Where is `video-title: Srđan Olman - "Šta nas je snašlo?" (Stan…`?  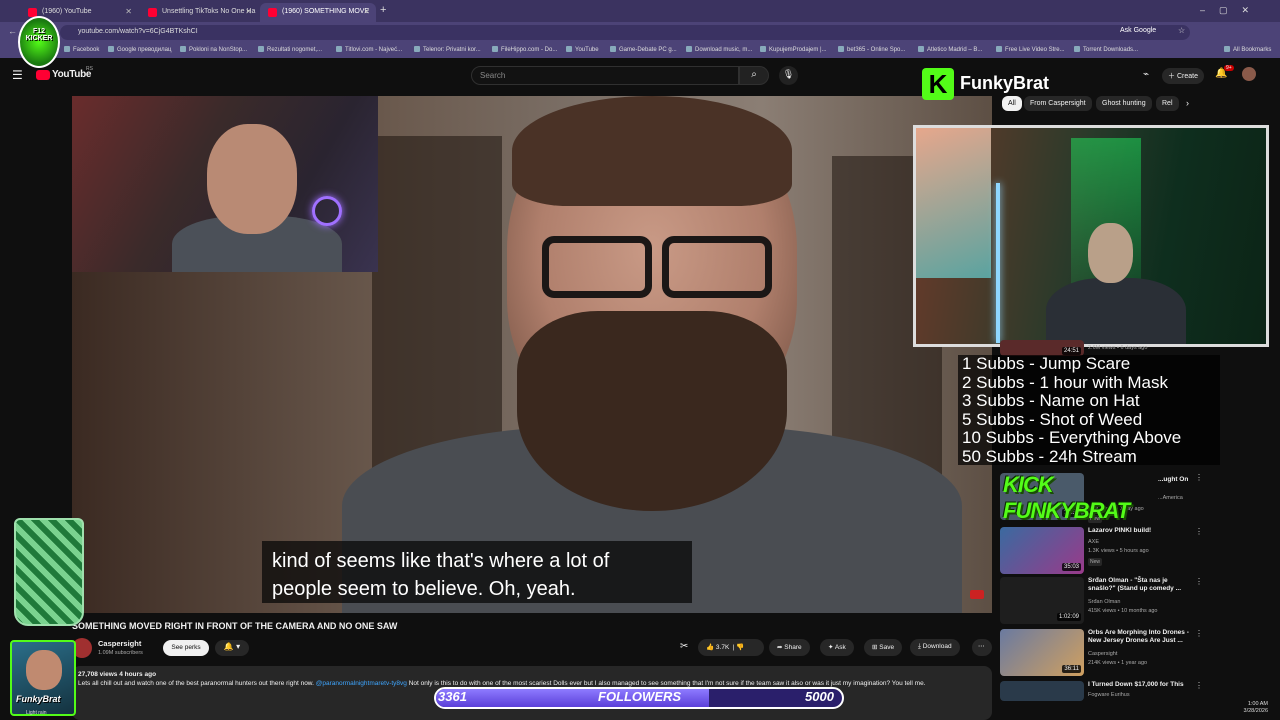
video-title: Srđan Olman - "Šta nas je snašlo?" (Stan… is located at coordinates (1139, 585).